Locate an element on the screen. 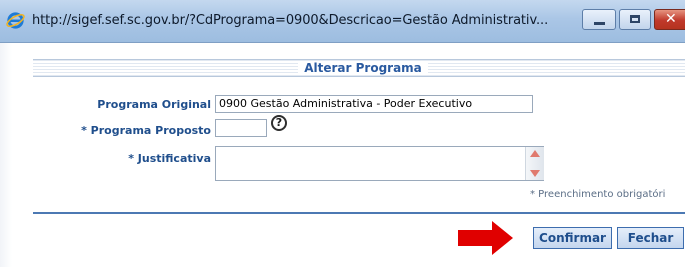 This screenshot has height=267, width=685. justificativa-label: * Justificativa is located at coordinates (169, 158).